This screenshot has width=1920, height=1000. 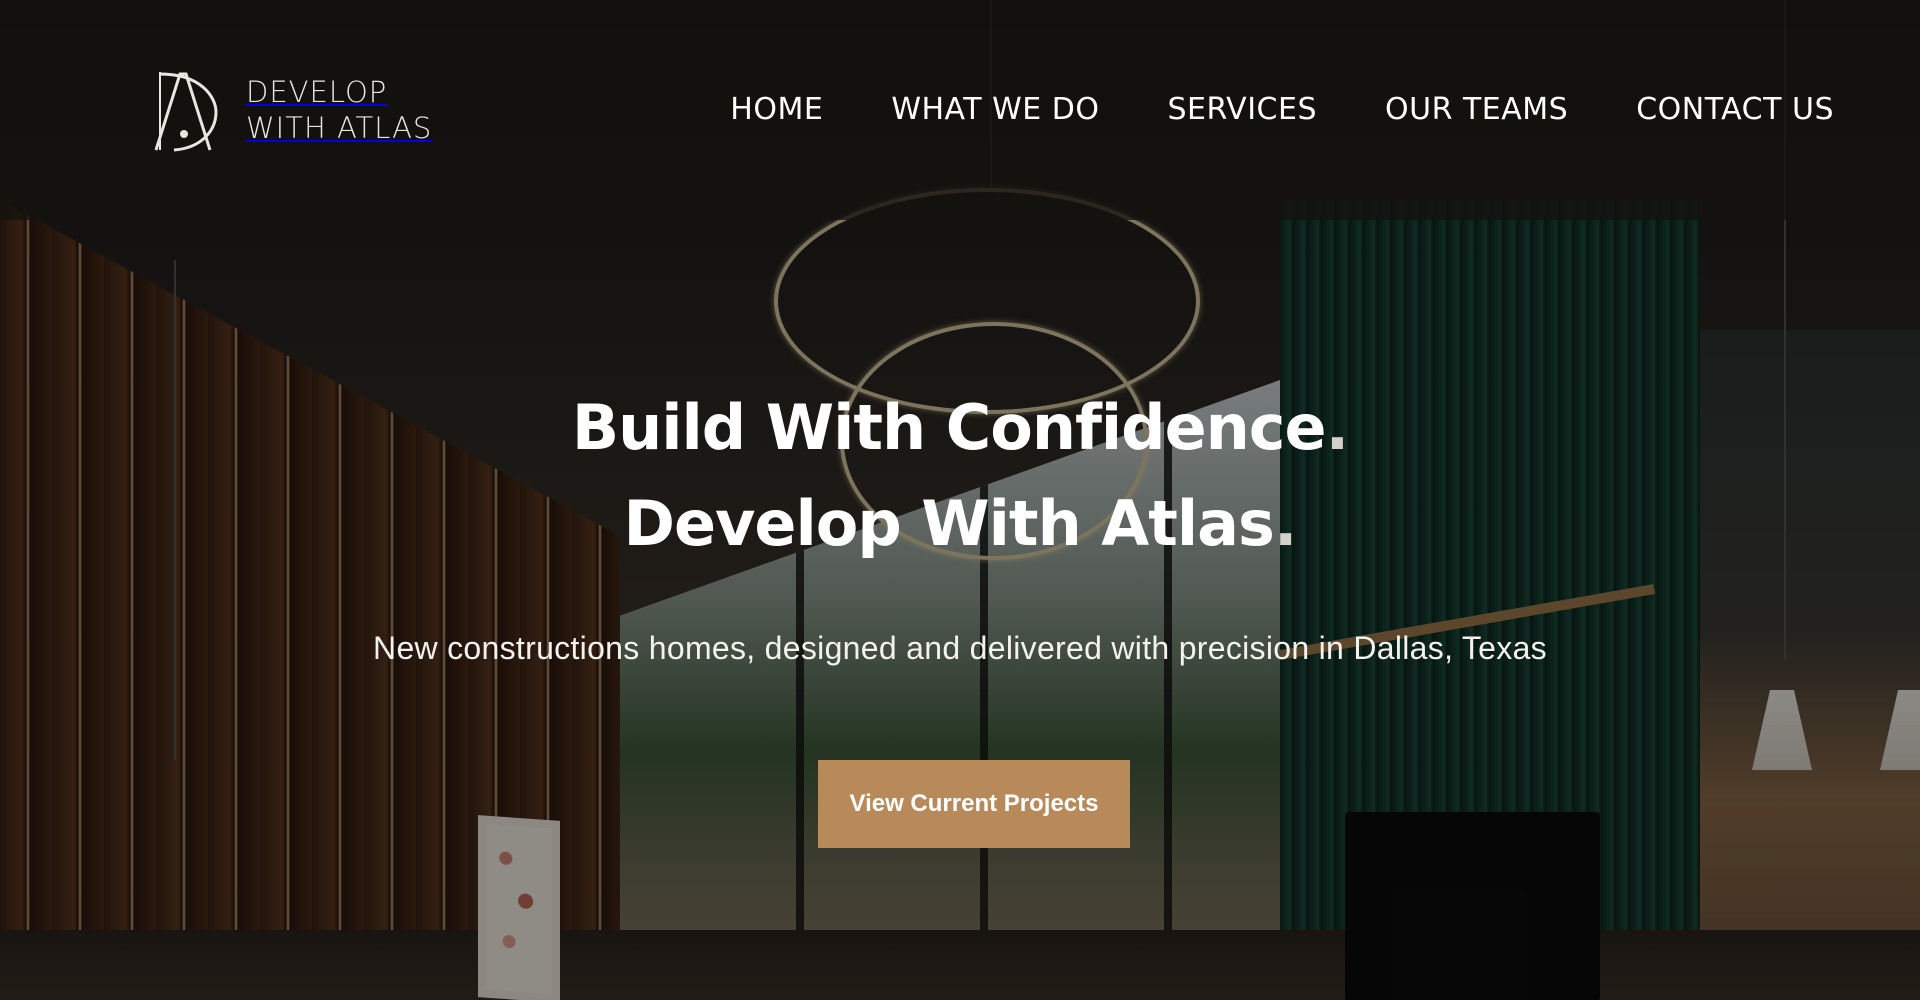 What do you see at coordinates (776, 110) in the screenshot?
I see `nav-home: HOME` at bounding box center [776, 110].